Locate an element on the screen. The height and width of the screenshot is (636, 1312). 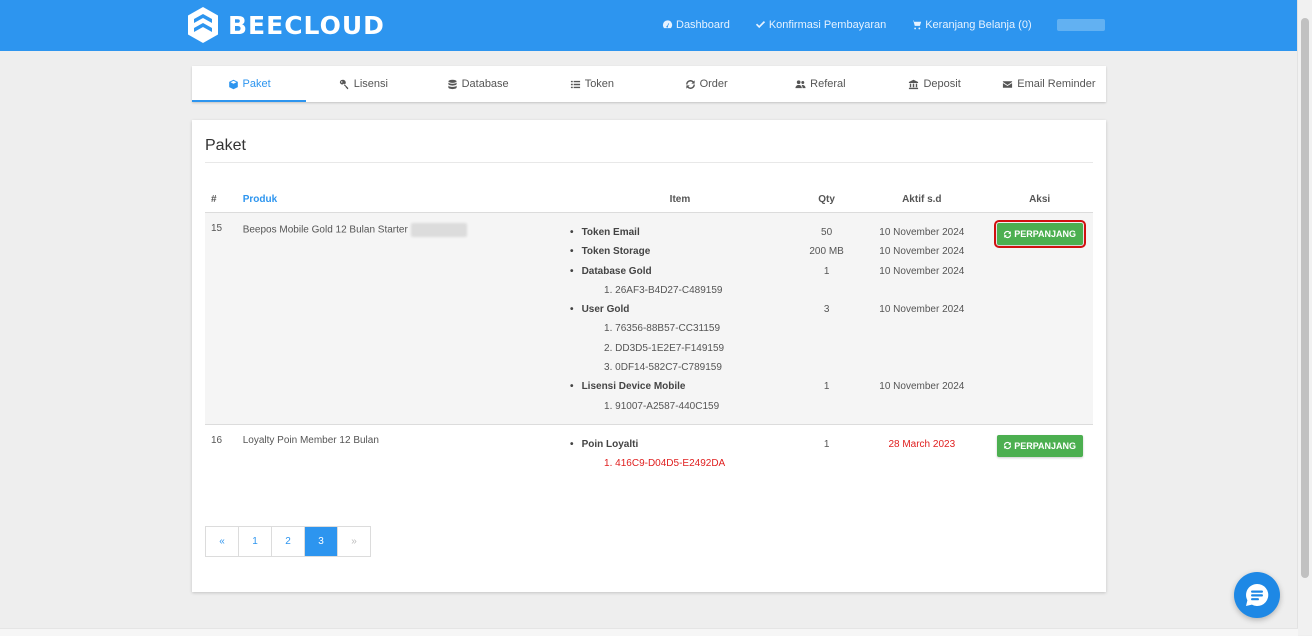
panel-title: Paket is located at coordinates (225, 145).